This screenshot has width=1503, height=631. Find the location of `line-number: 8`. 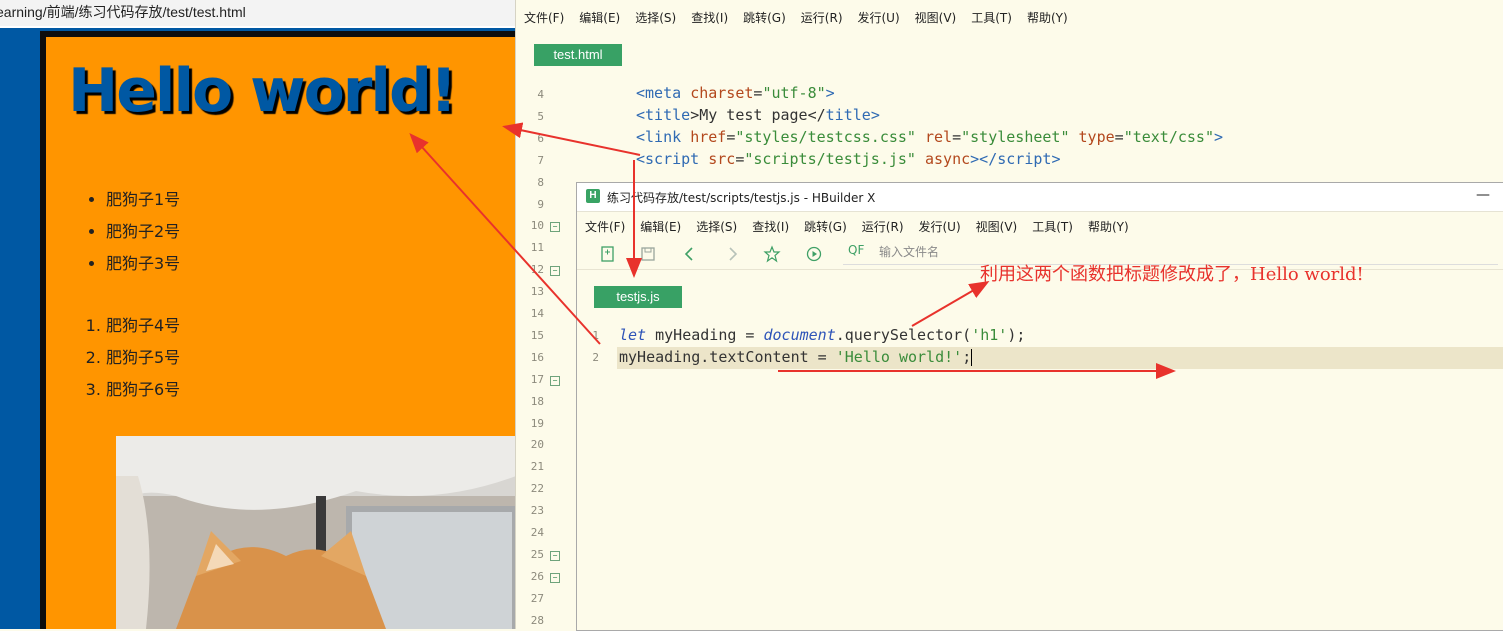

line-number: 8 is located at coordinates (540, 182).